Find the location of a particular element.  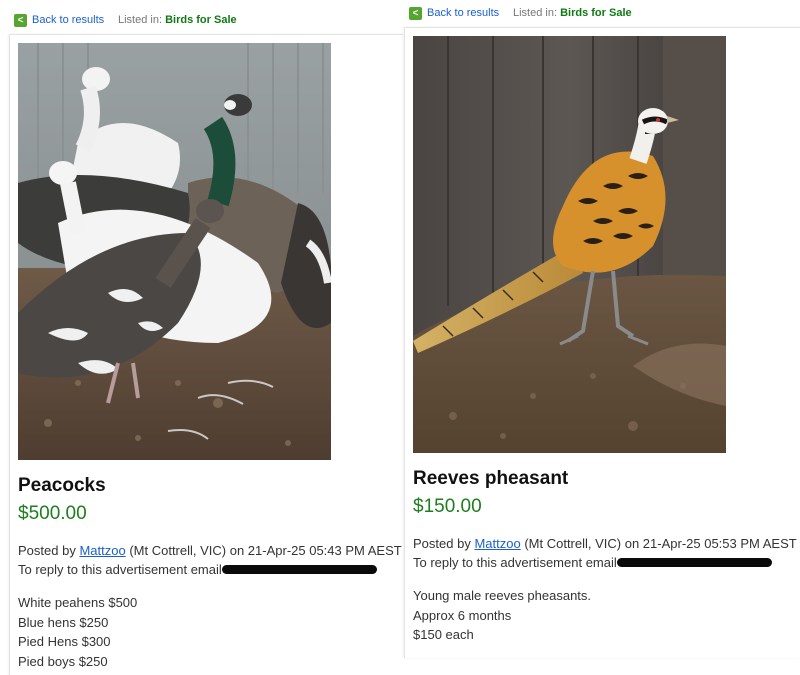

description-line: Blue hens $250 is located at coordinates (63, 622).